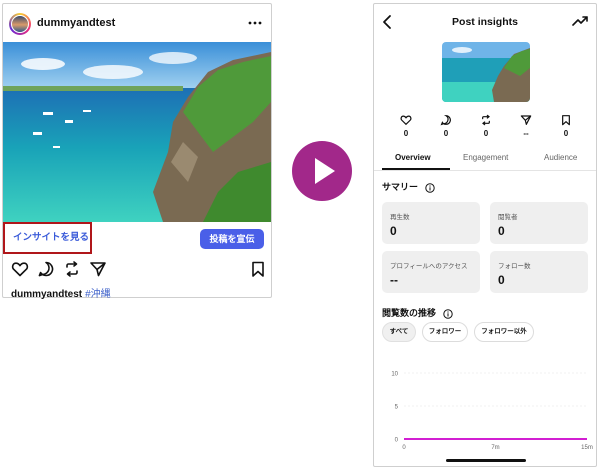  I want to click on caption-username: dummyandtest, so click(46, 294).